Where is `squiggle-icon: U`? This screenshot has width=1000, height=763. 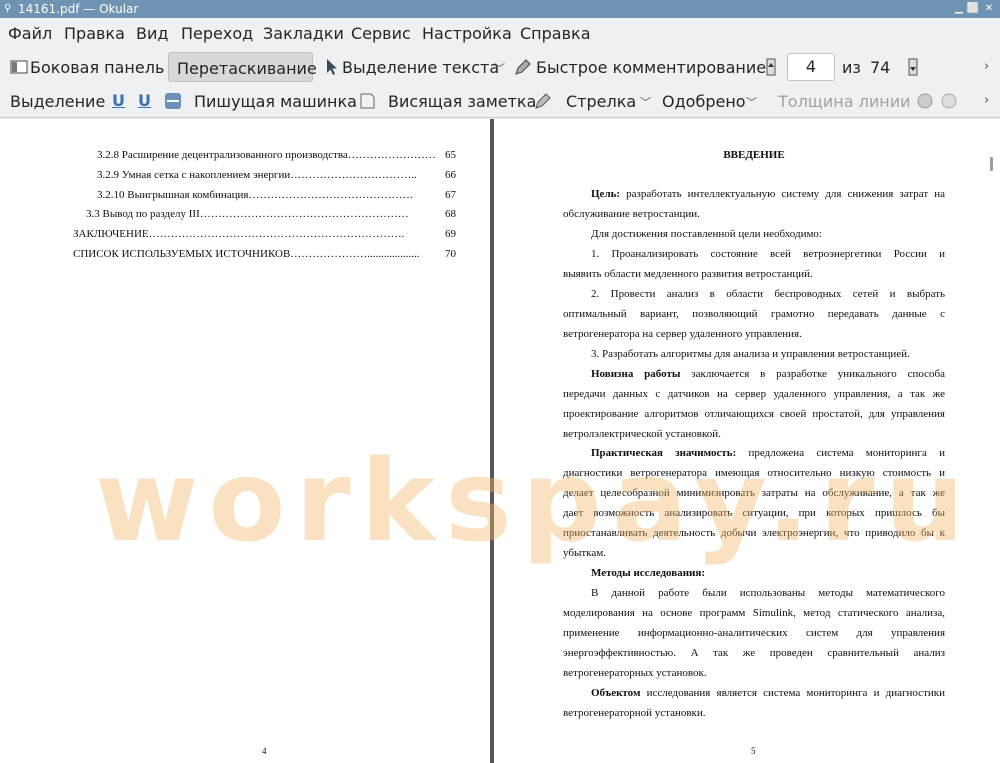
squiggle-icon: U is located at coordinates (144, 100).